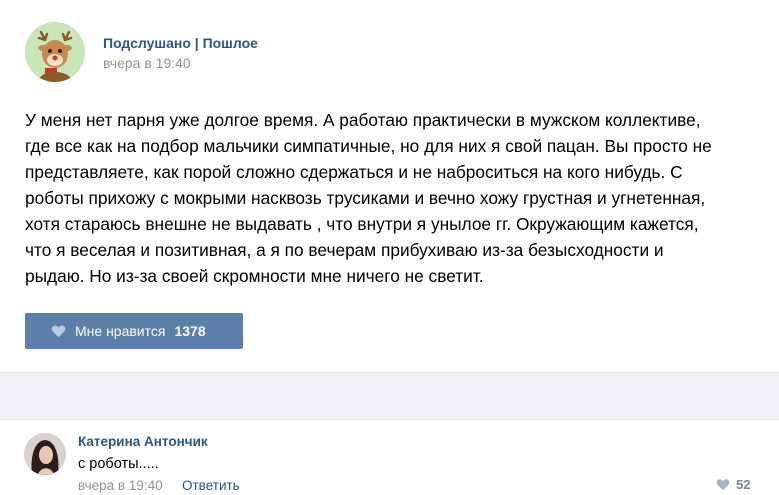 Image resolution: width=779 pixels, height=495 pixels. I want to click on user-avatar-icon, so click(45, 454).